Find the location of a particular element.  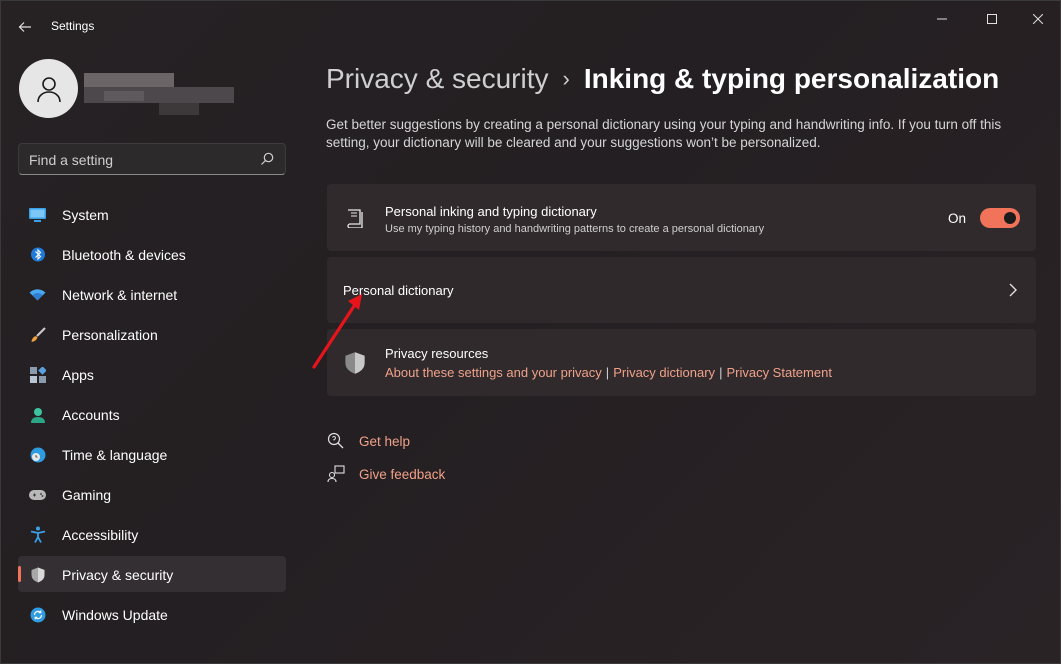

close-icon is located at coordinates (1038, 19).